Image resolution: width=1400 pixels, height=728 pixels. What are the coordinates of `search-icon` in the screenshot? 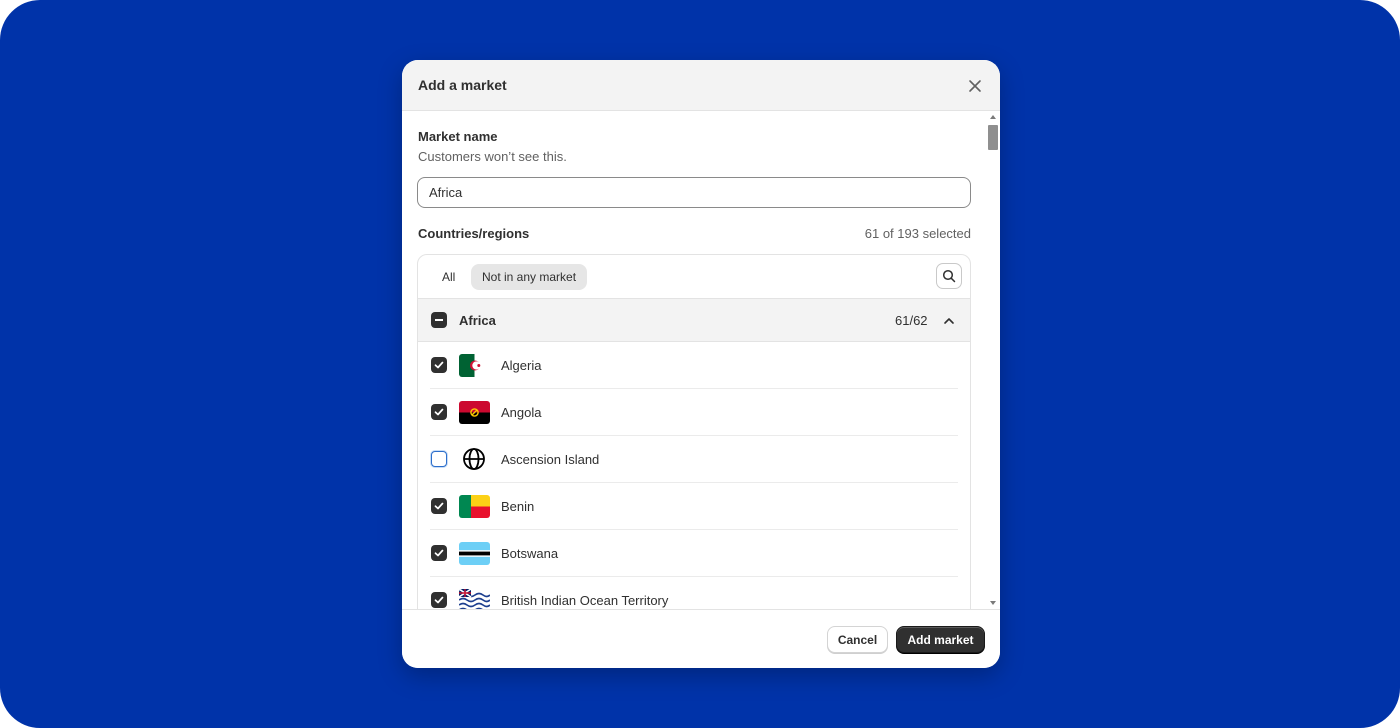 It's located at (949, 276).